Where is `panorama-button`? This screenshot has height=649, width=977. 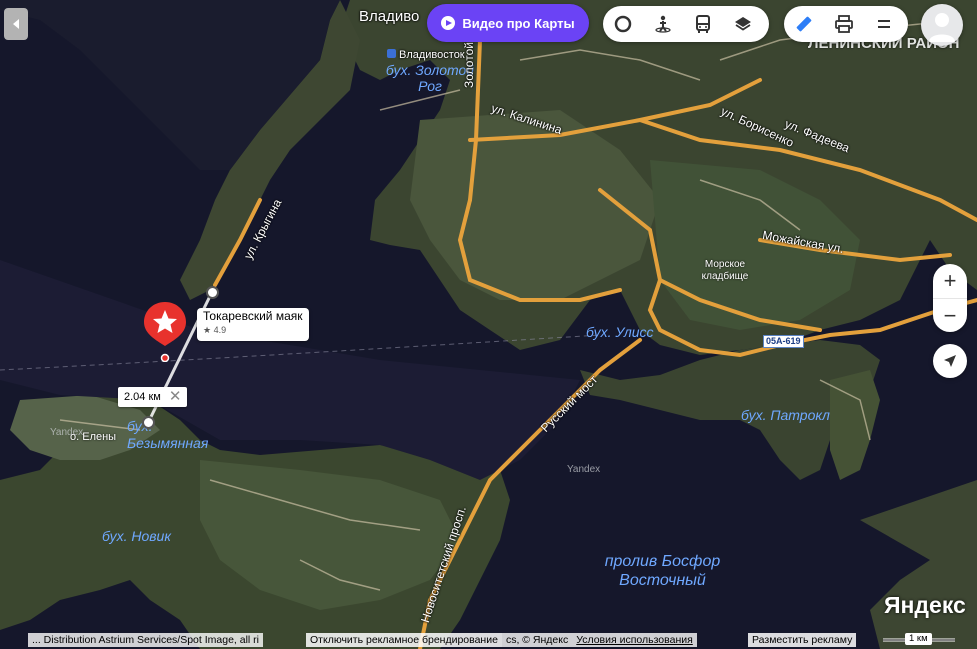
panorama-button is located at coordinates (663, 24).